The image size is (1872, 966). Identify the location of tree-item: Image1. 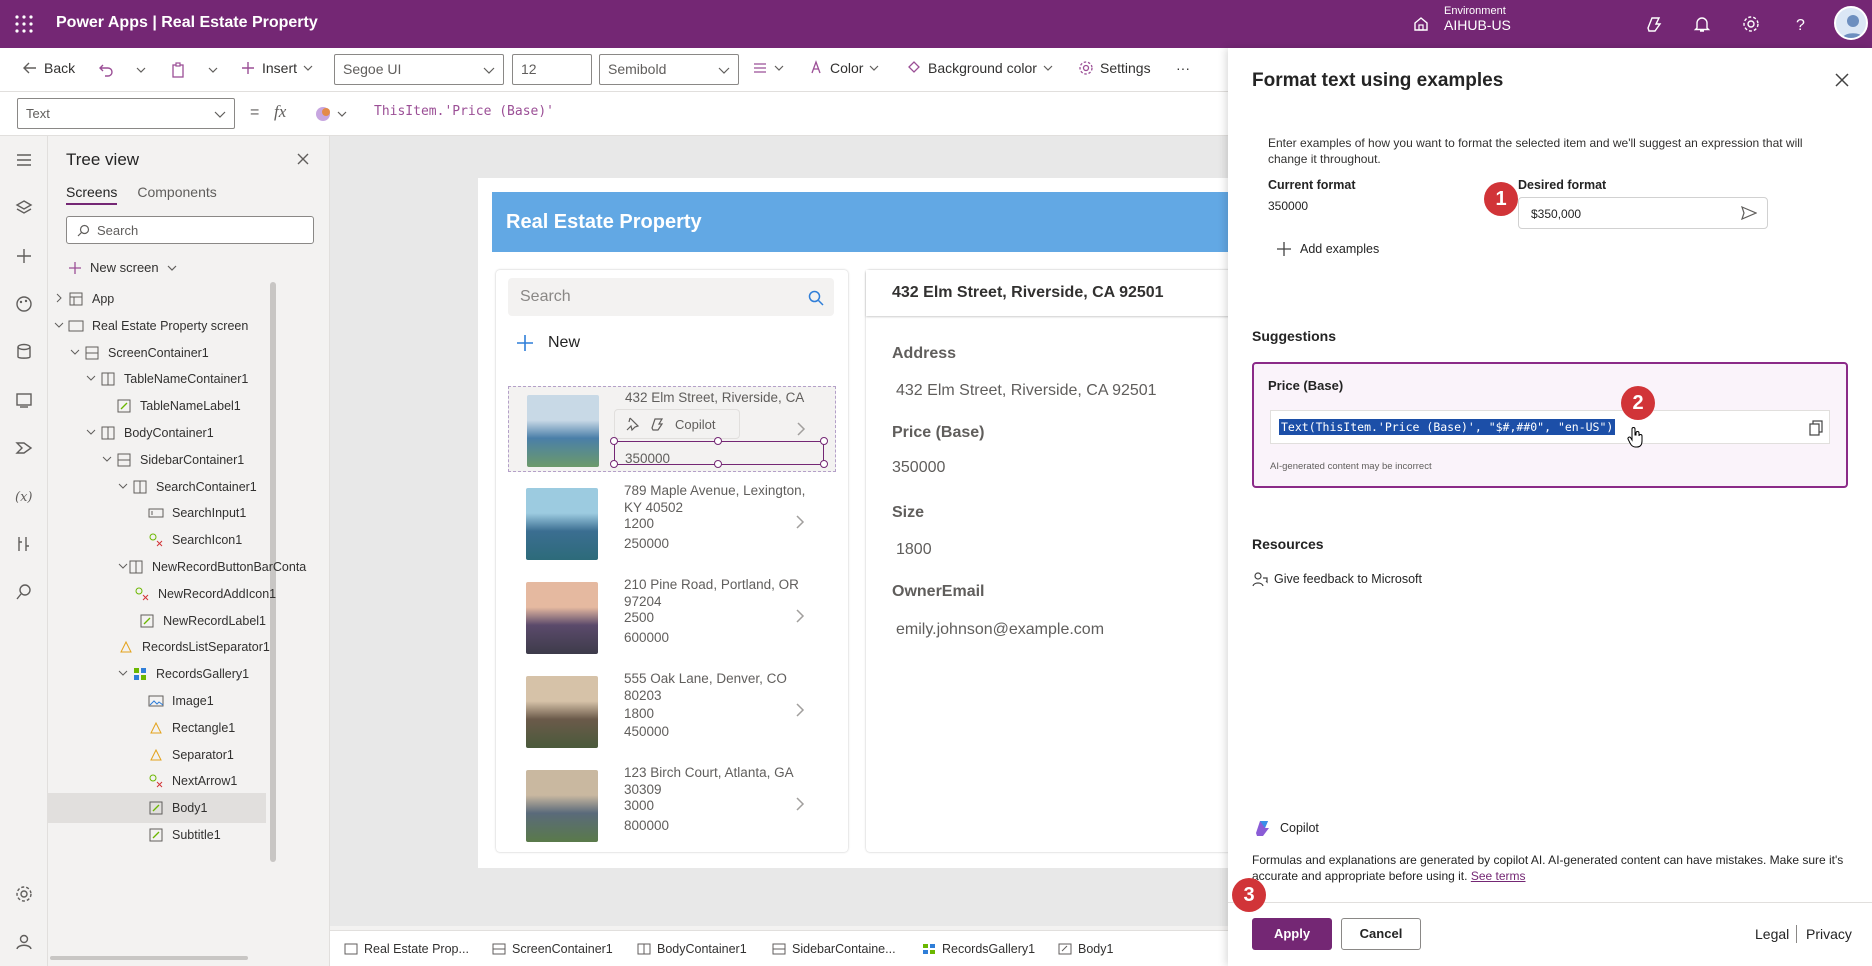
(157, 701).